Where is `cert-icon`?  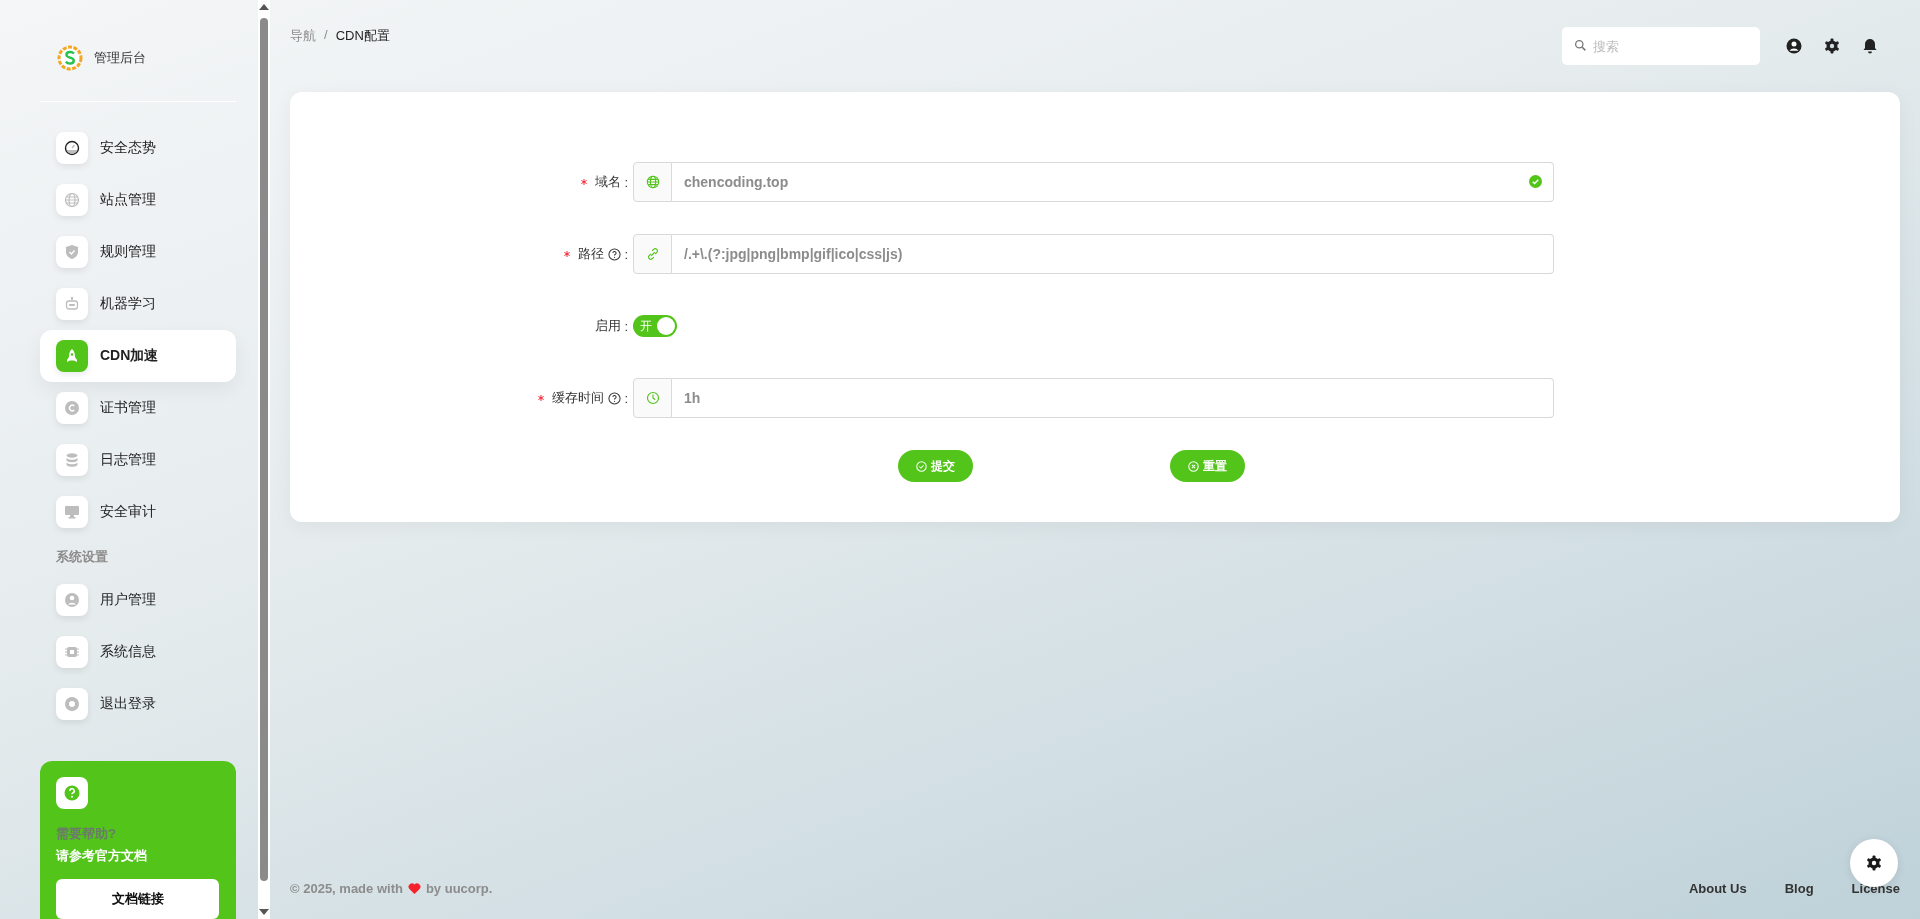 cert-icon is located at coordinates (72, 408).